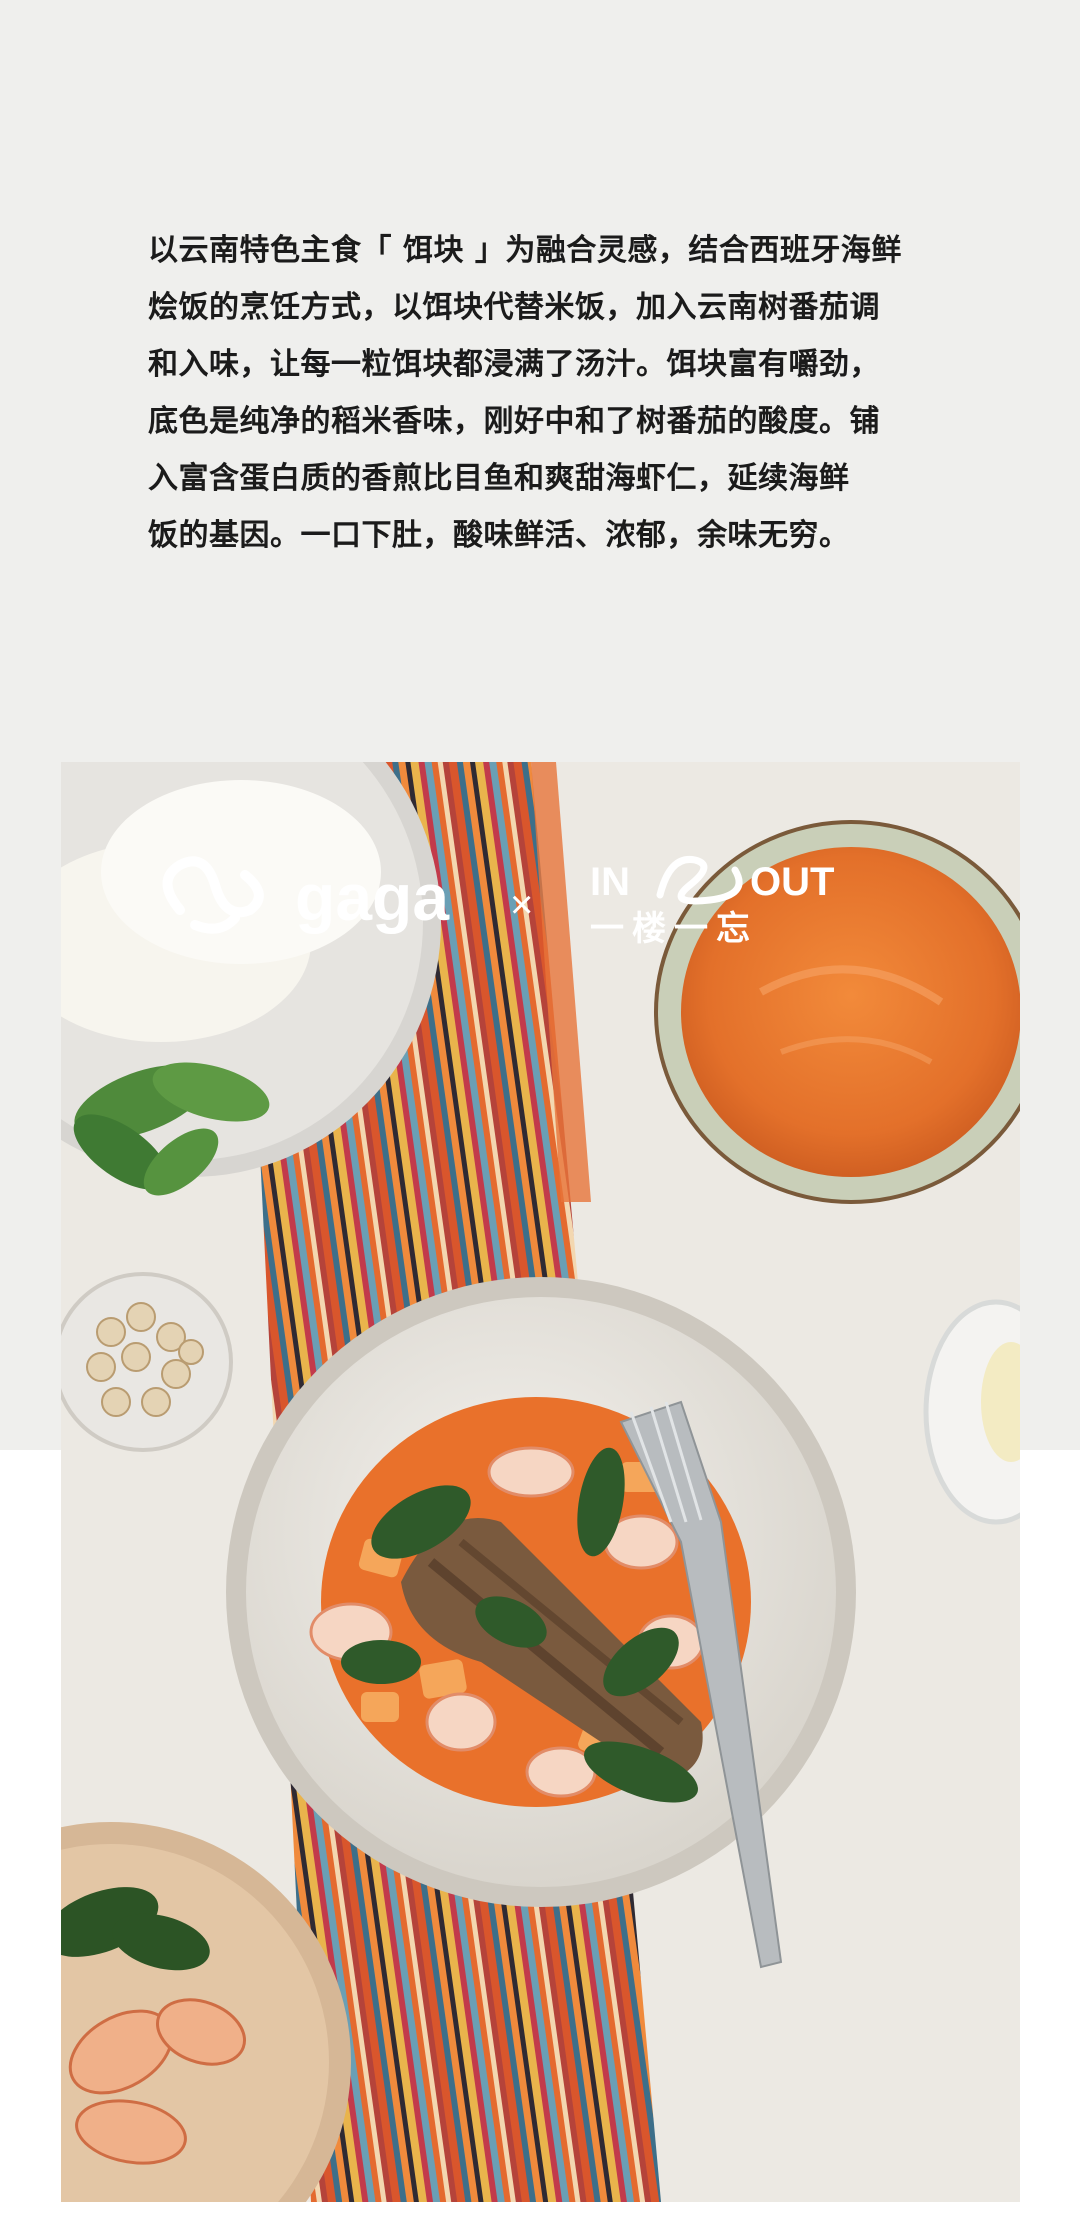  I want to click on inout-wordmark-out: OUT, so click(792, 882).